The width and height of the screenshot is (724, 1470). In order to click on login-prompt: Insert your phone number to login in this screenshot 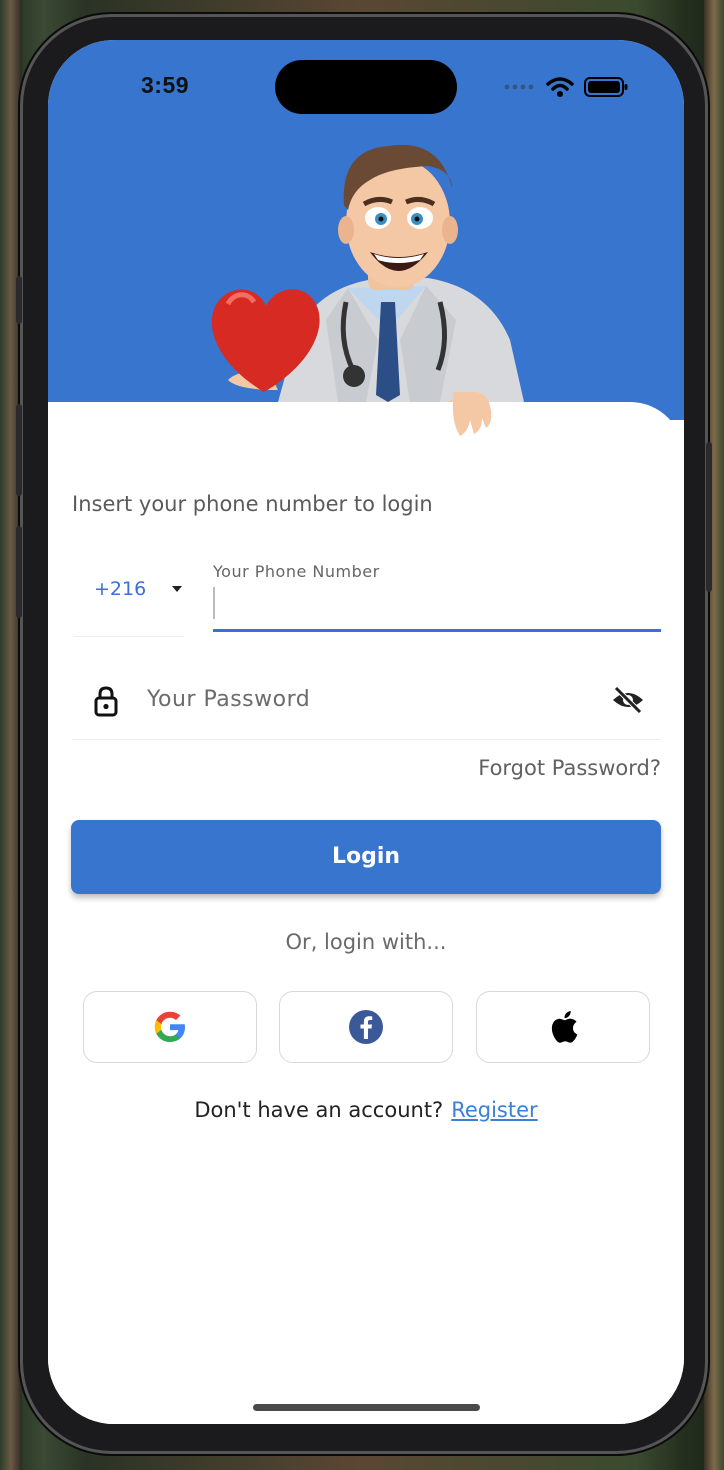, I will do `click(252, 504)`.